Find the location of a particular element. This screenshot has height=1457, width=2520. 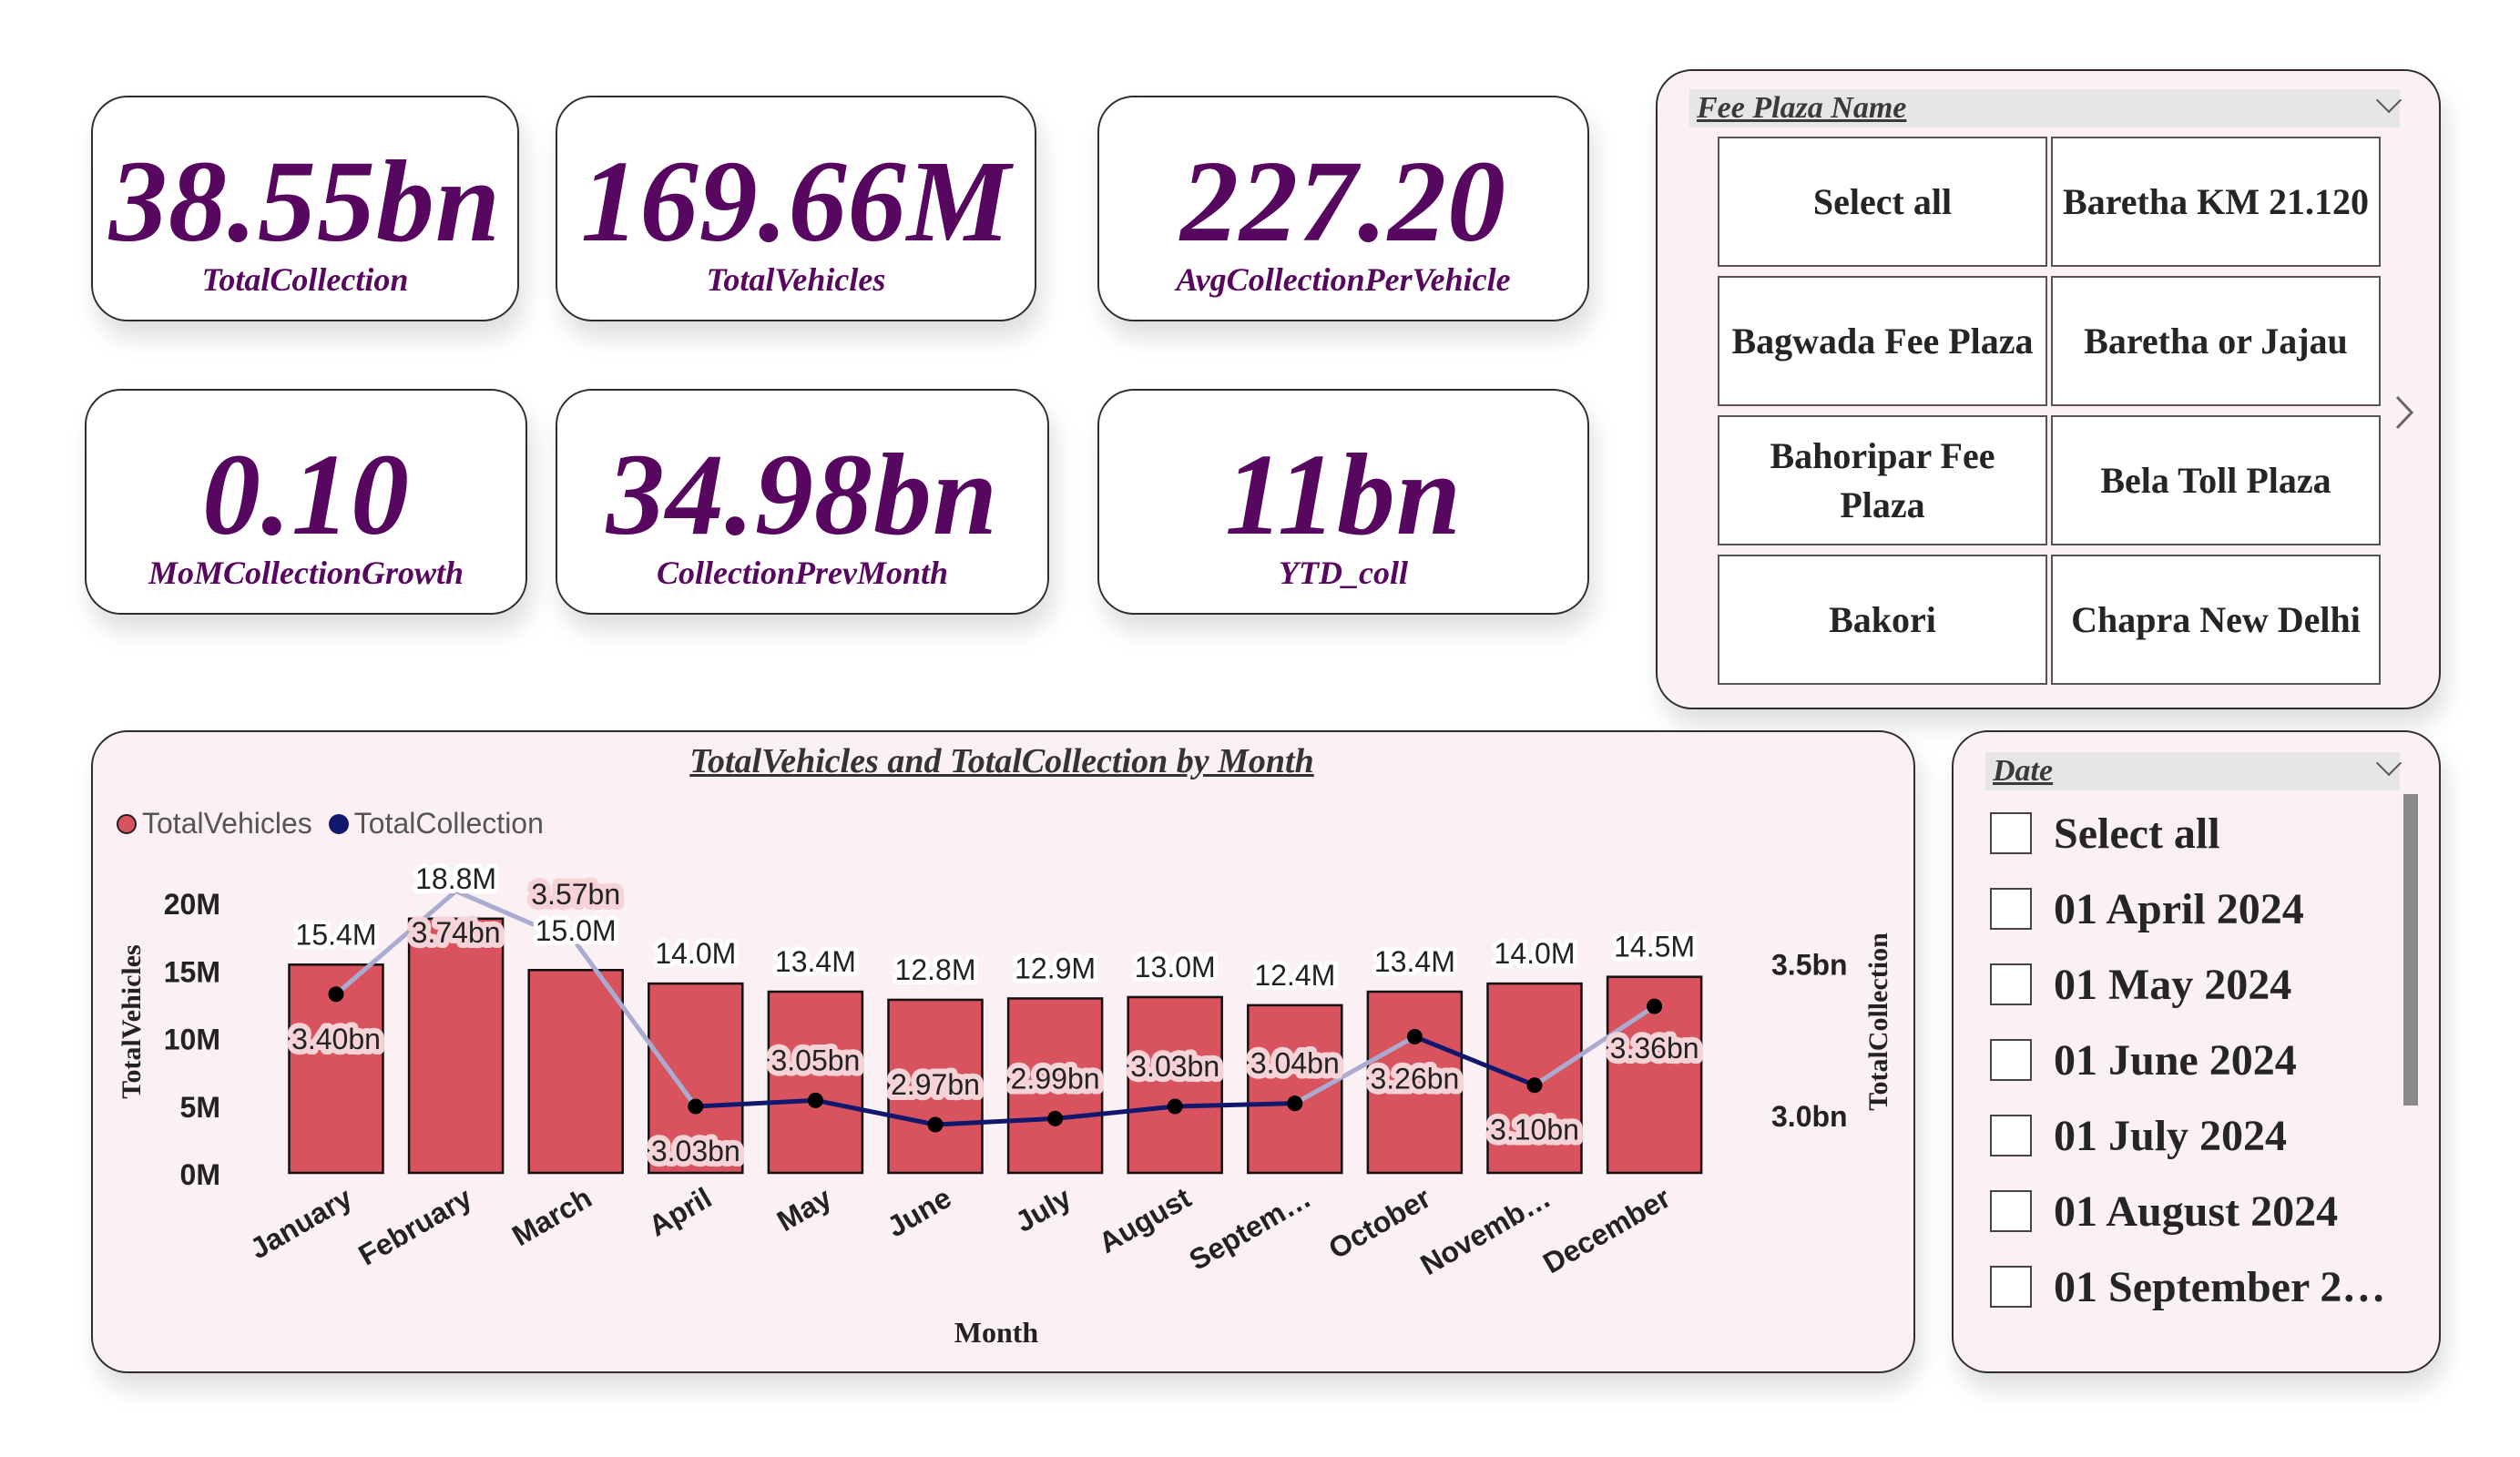

y-axis-tick-label: 0M is located at coordinates (200, 1174).